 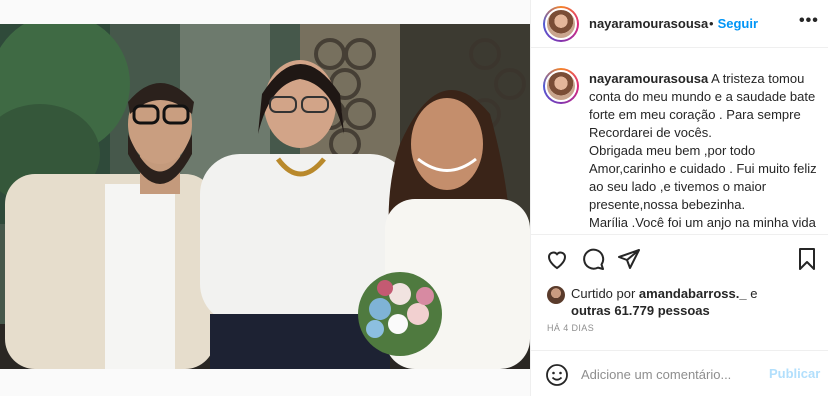 I want to click on follow-button: • Seguir, so click(x=733, y=23).